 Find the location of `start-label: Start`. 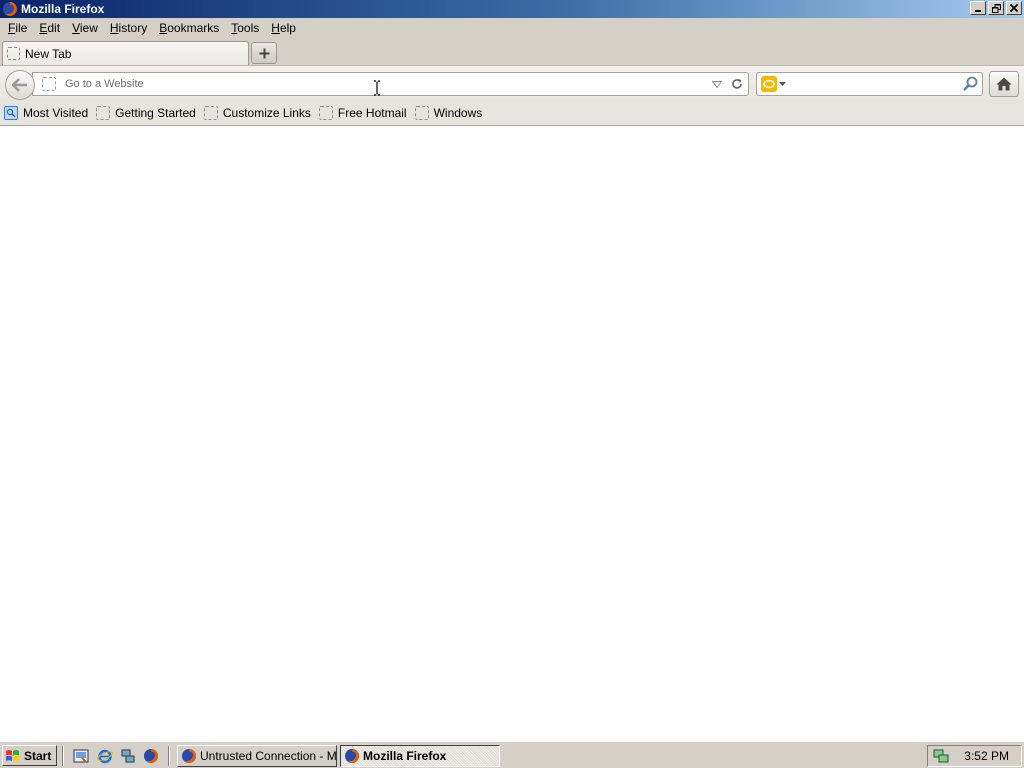

start-label: Start is located at coordinates (38, 755).